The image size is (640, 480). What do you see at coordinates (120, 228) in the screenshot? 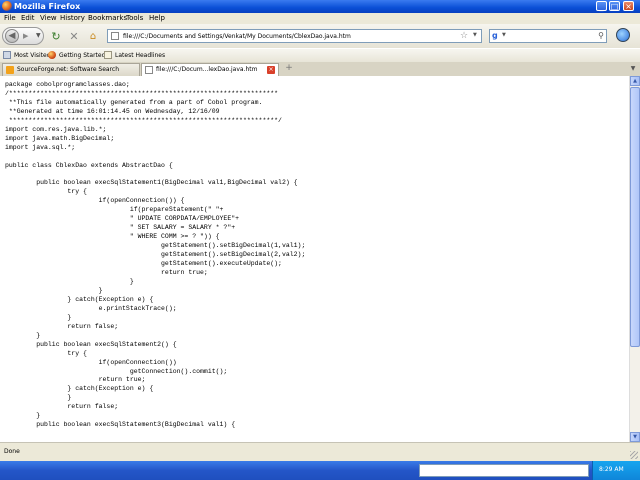
I see `code-line: " SET SALARY = SALARY * ?"+` at bounding box center [120, 228].